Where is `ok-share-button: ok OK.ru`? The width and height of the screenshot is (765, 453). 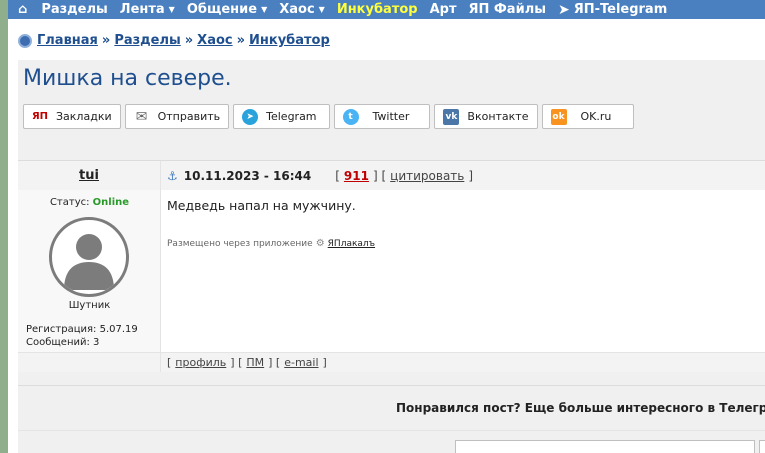
ok-share-button: ok OK.ru is located at coordinates (588, 116).